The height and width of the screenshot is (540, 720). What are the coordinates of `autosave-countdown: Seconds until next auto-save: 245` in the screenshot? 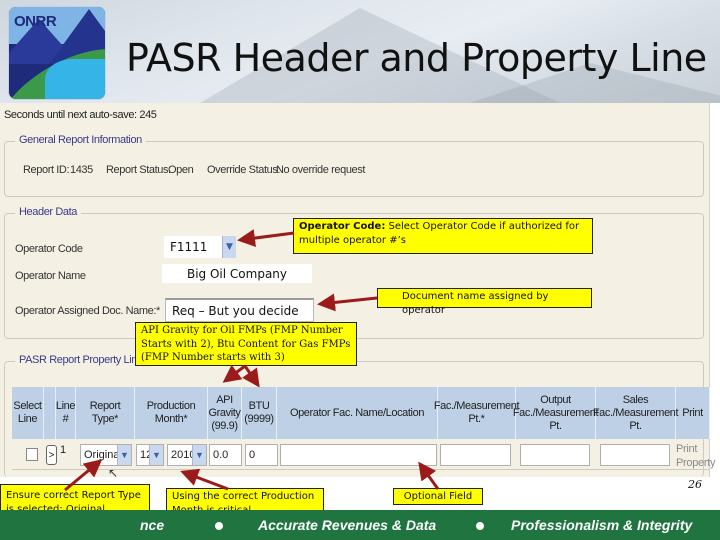 It's located at (80, 115).